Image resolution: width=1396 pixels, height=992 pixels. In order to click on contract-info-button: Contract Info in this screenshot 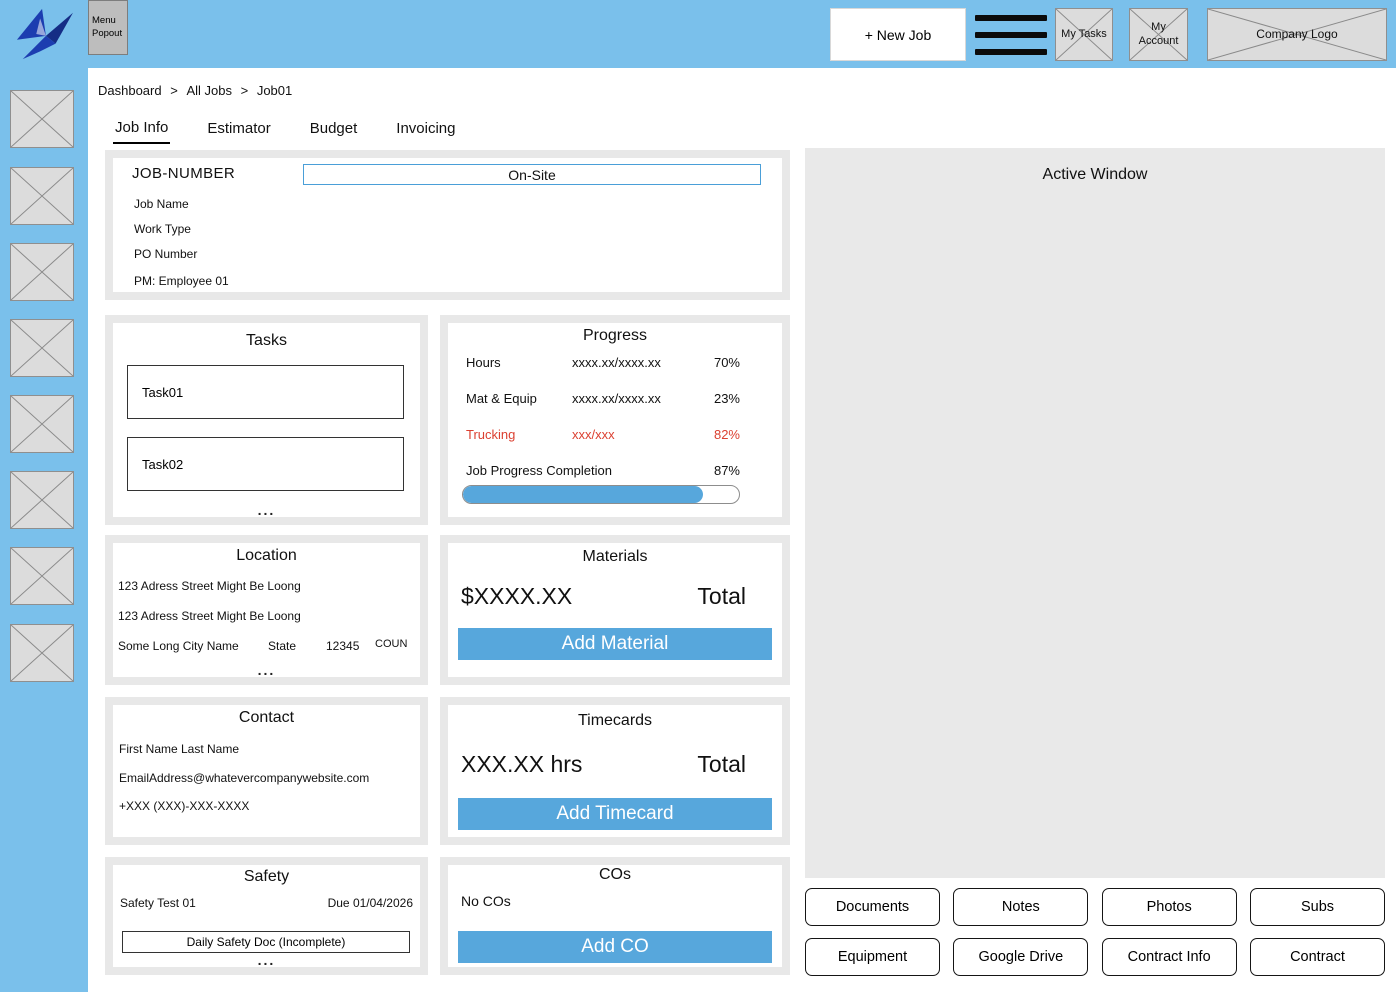, I will do `click(1169, 957)`.